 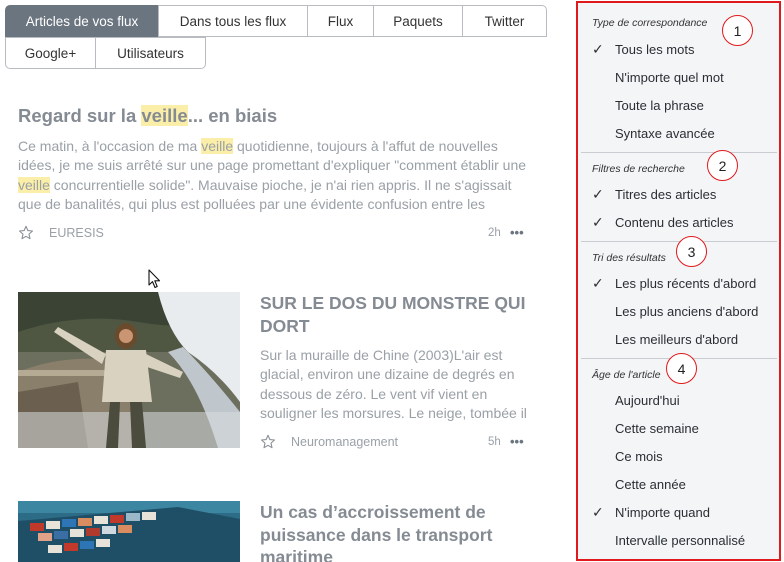 I want to click on annotation-number: 4, so click(x=681, y=368).